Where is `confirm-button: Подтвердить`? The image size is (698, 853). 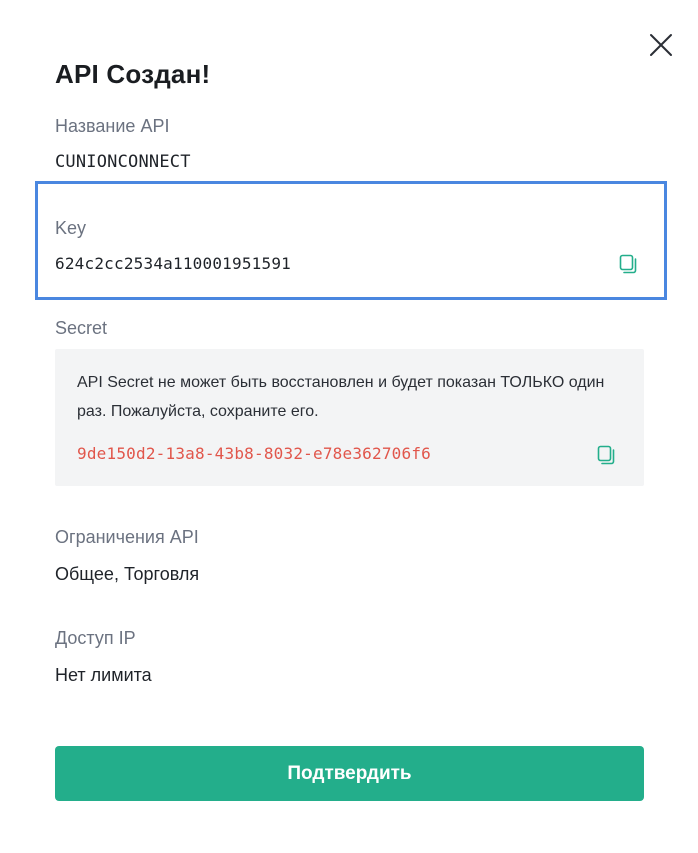
confirm-button: Подтвердить is located at coordinates (349, 773).